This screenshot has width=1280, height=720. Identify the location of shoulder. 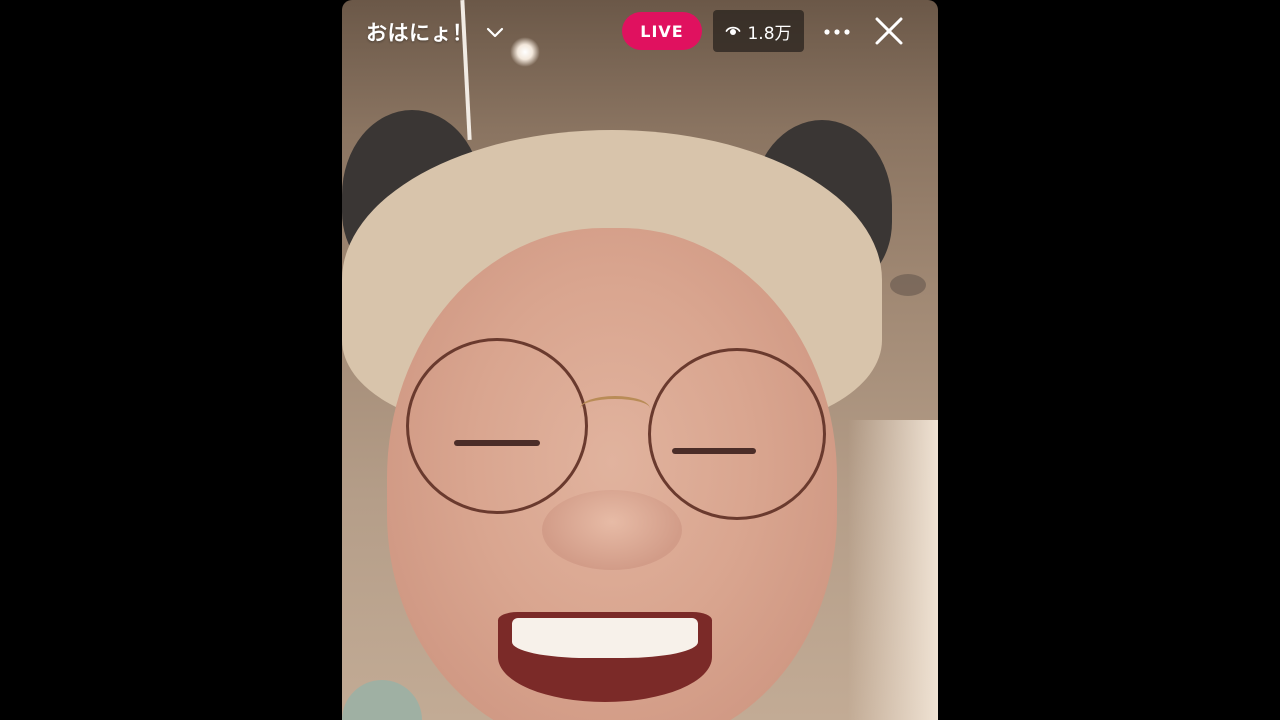
(382, 700).